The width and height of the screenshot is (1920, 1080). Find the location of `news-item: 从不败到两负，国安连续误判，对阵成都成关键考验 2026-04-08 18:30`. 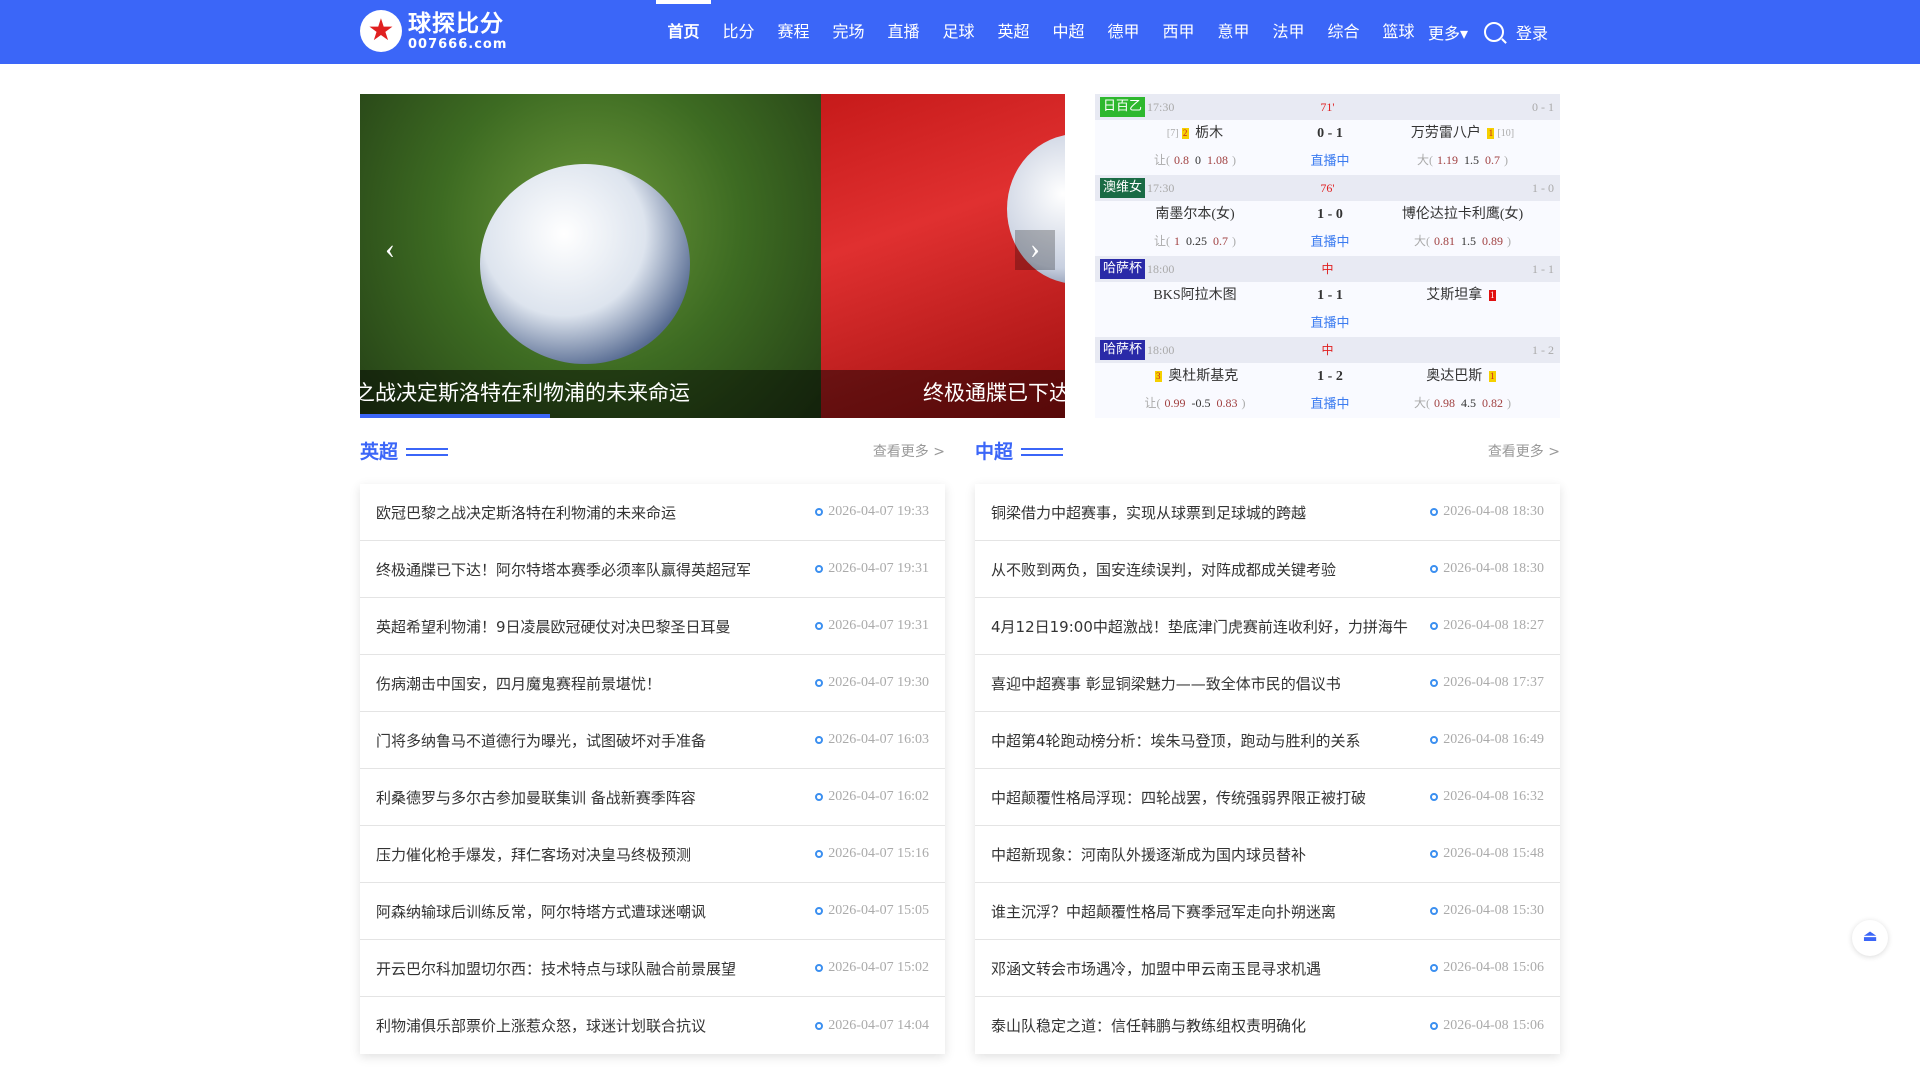

news-item: 从不败到两负，国安连续误判，对阵成都成关键考验 2026-04-08 18:30 is located at coordinates (1267, 569).